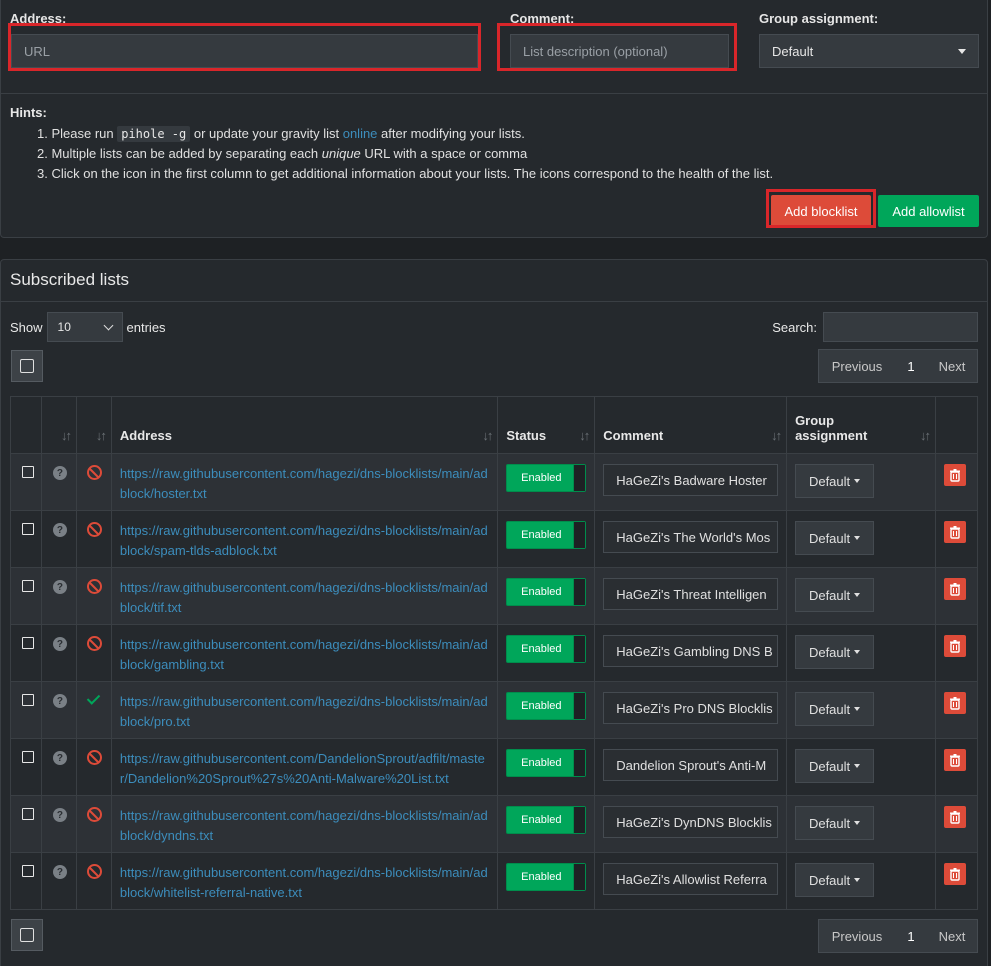 This screenshot has height=966, width=991. I want to click on status-label: Enabled, so click(541, 706).